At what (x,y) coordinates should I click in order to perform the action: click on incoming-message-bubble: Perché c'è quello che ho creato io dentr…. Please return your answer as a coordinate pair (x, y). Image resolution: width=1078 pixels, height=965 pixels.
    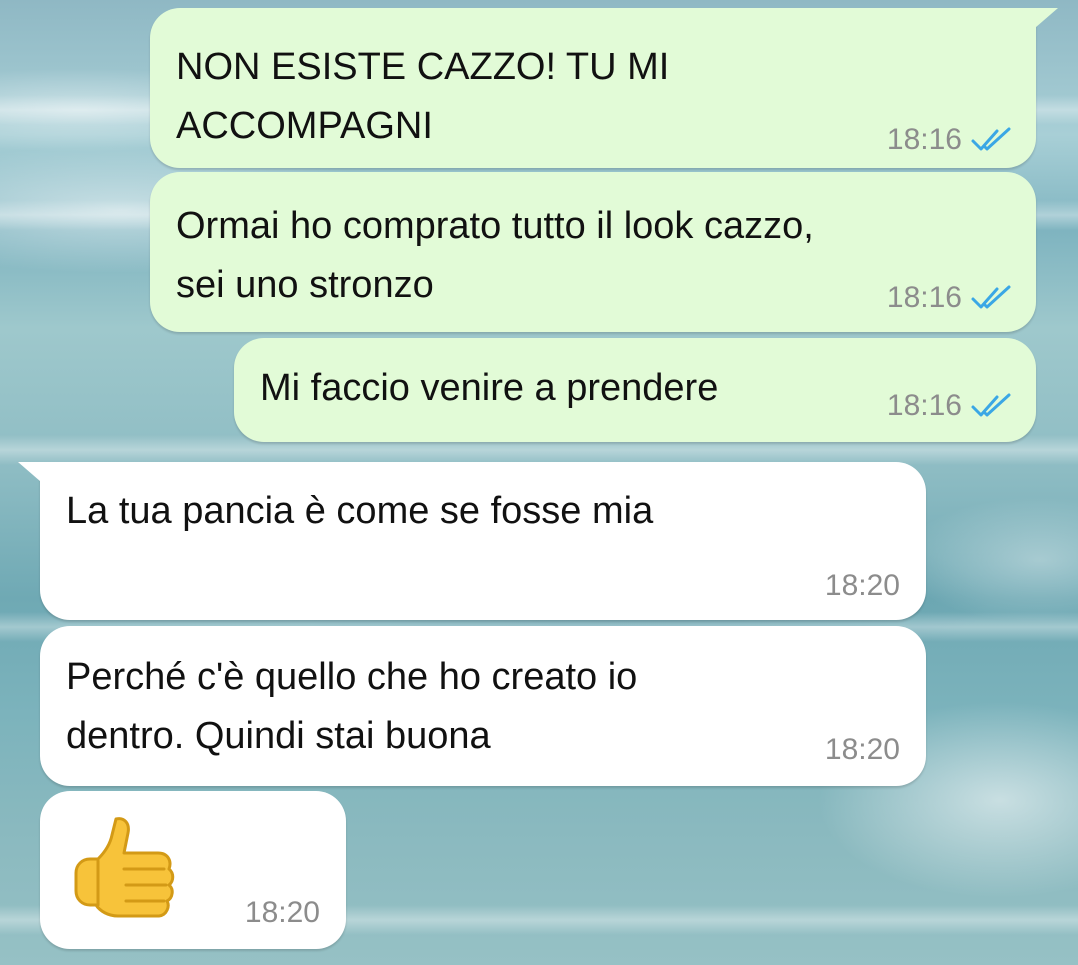
    Looking at the image, I should click on (483, 706).